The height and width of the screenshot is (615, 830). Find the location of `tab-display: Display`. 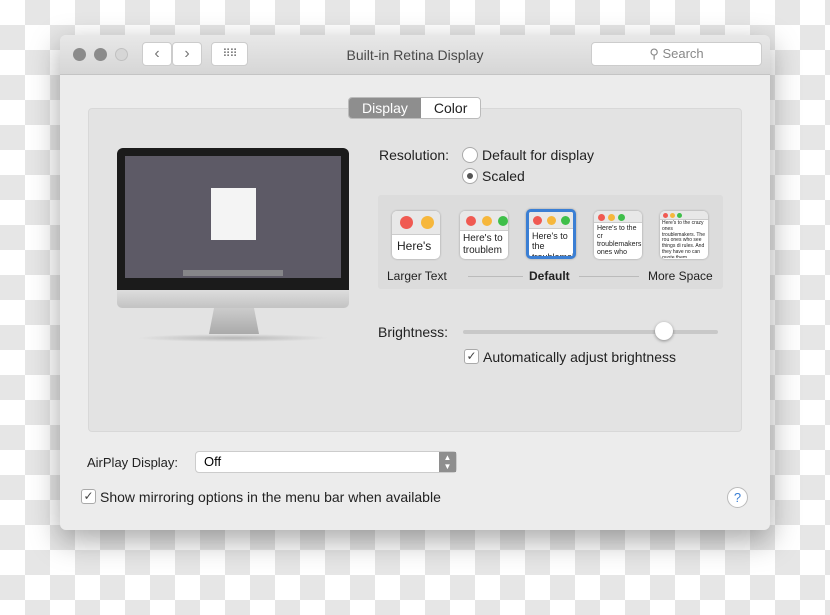

tab-display: Display is located at coordinates (385, 108).